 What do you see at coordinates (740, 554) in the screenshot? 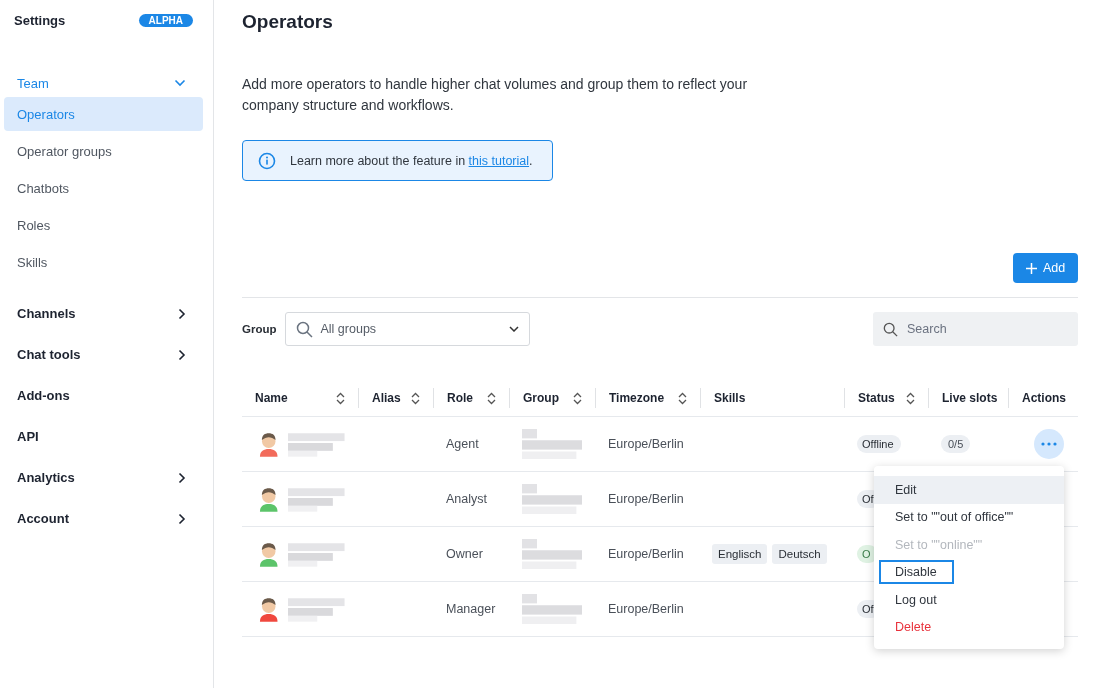
I see `skill-tag: Englisch` at bounding box center [740, 554].